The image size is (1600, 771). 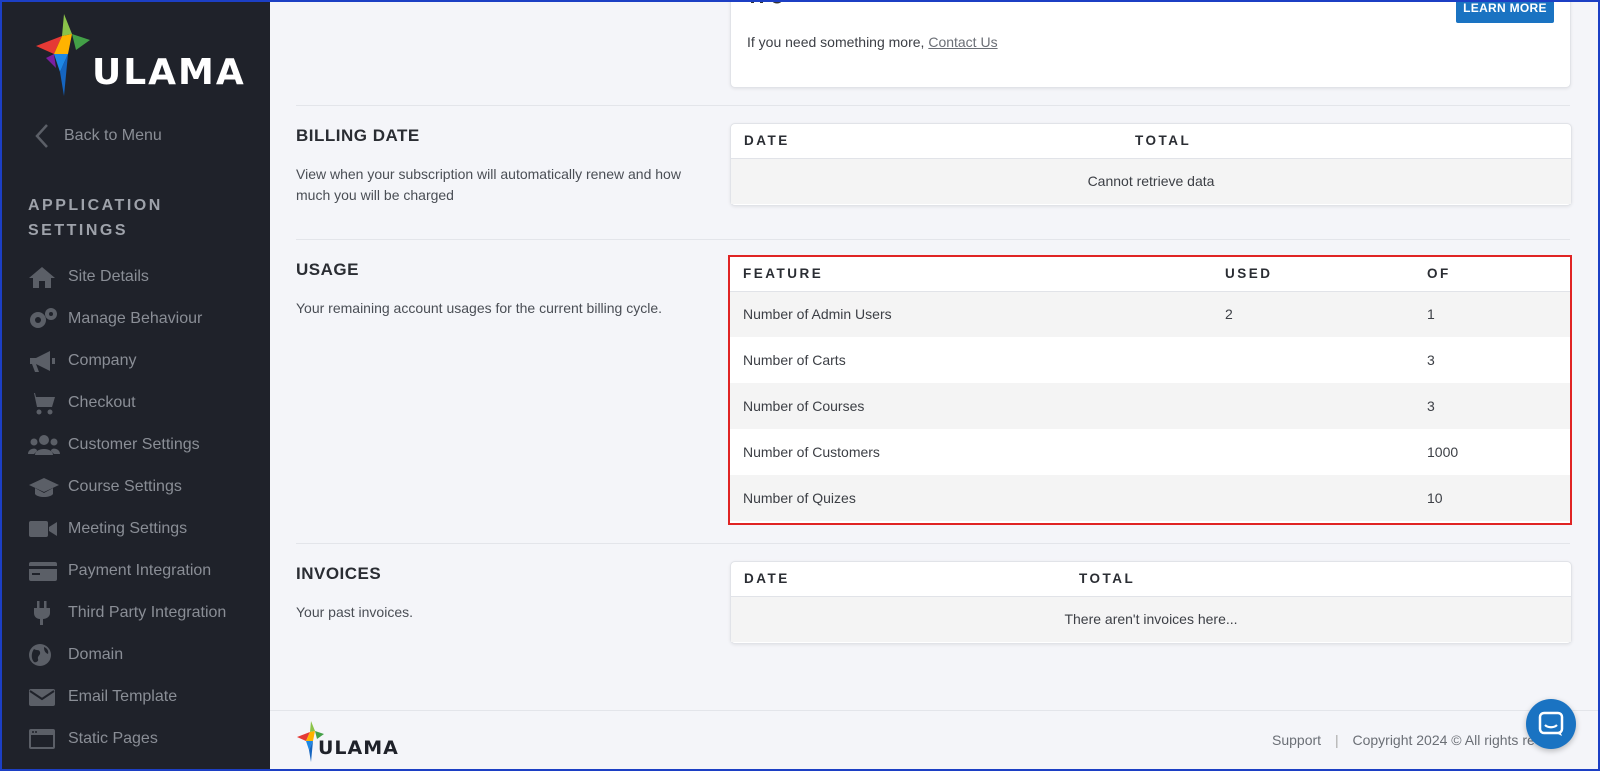 I want to click on sidebar-item-static-pages: Static Pages, so click(x=127, y=739).